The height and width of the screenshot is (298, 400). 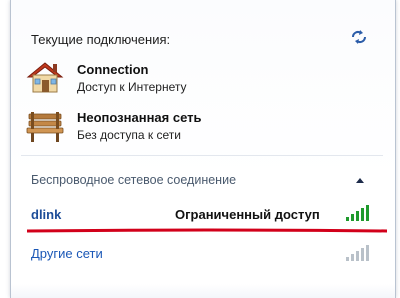 I want to click on bottom-fade, so click(x=203, y=291).